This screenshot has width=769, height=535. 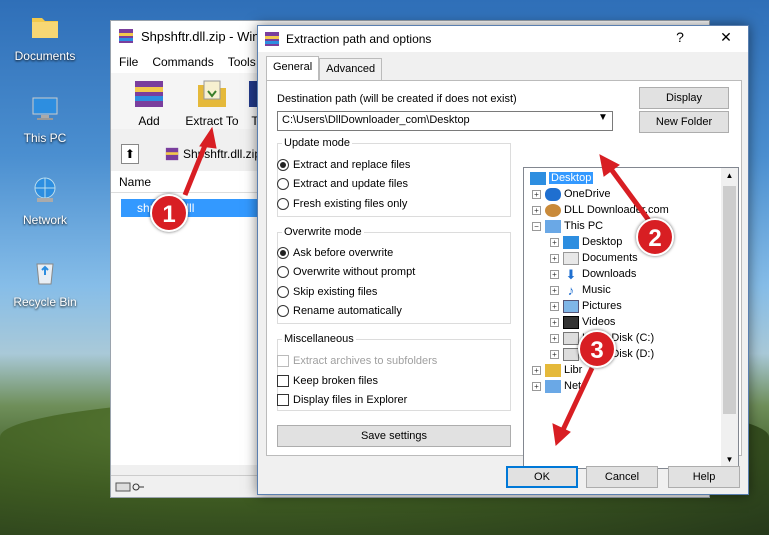 What do you see at coordinates (597, 349) in the screenshot?
I see `step-badge-3: 3` at bounding box center [597, 349].